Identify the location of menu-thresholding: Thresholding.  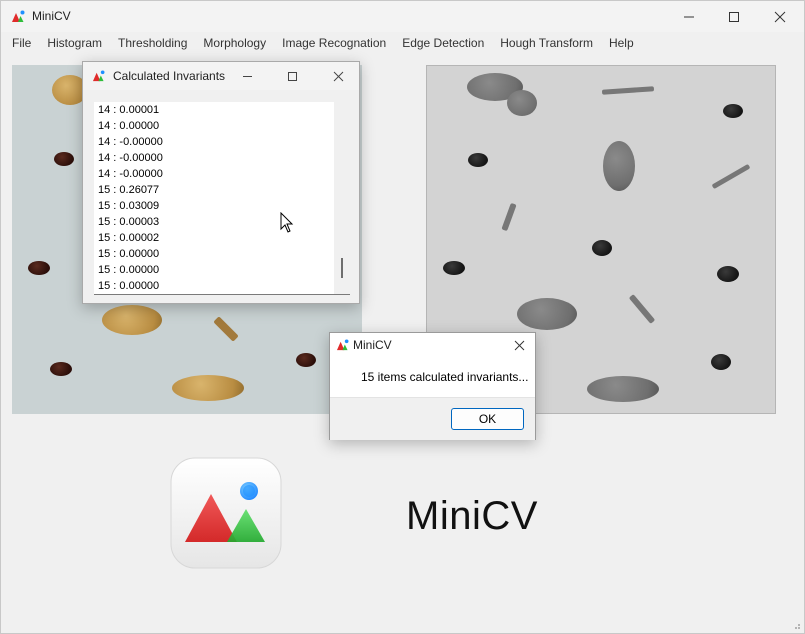
(152, 43).